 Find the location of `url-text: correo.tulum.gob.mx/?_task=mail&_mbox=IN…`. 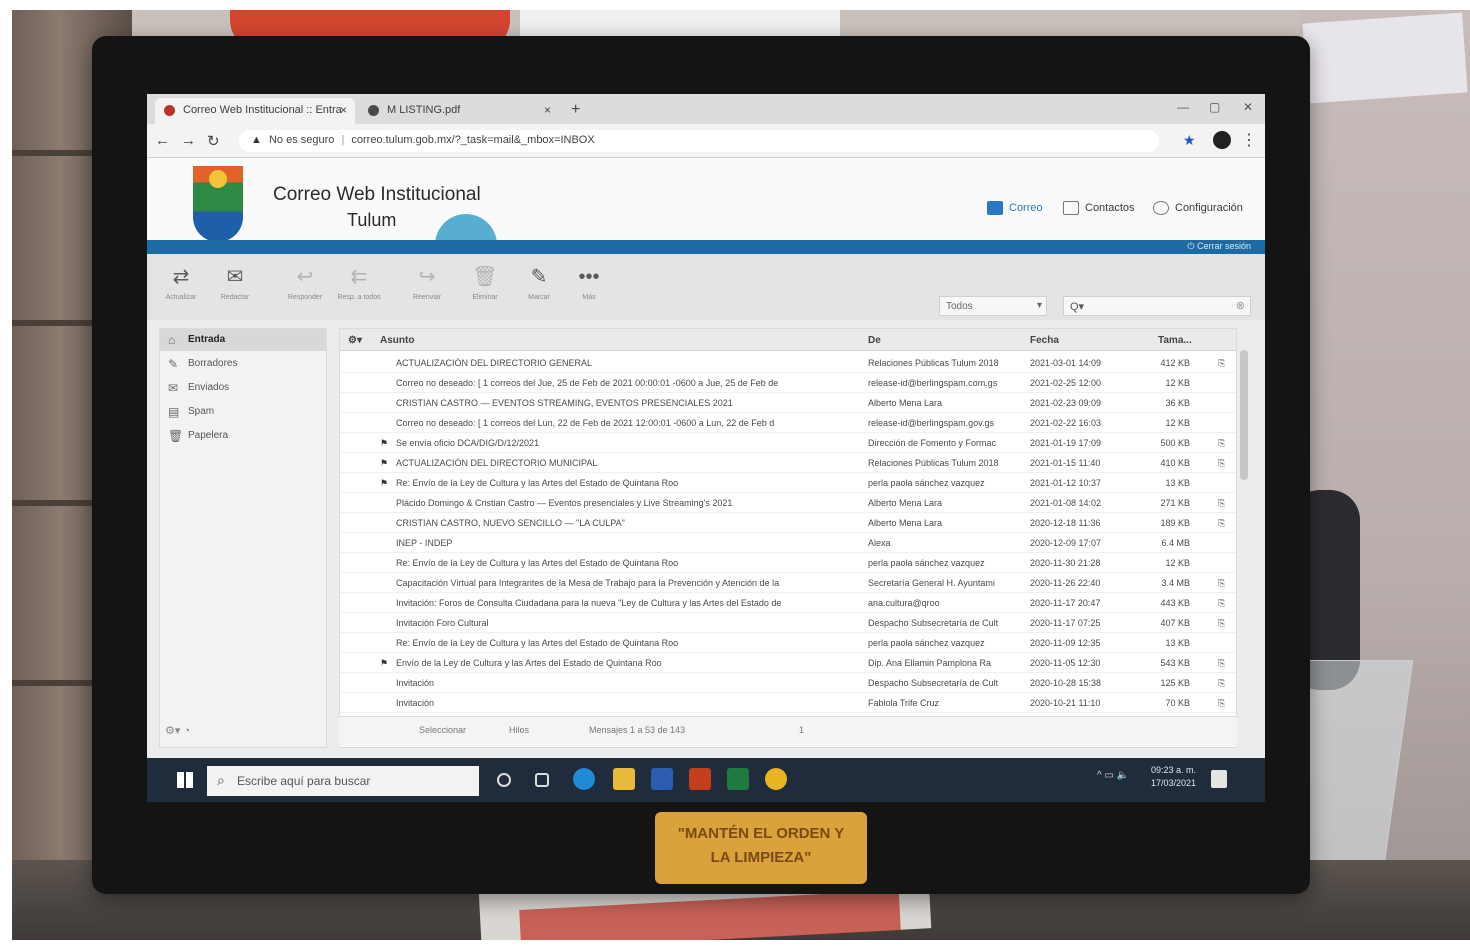

url-text: correo.tulum.gob.mx/?_task=mail&_mbox=IN… is located at coordinates (473, 140).